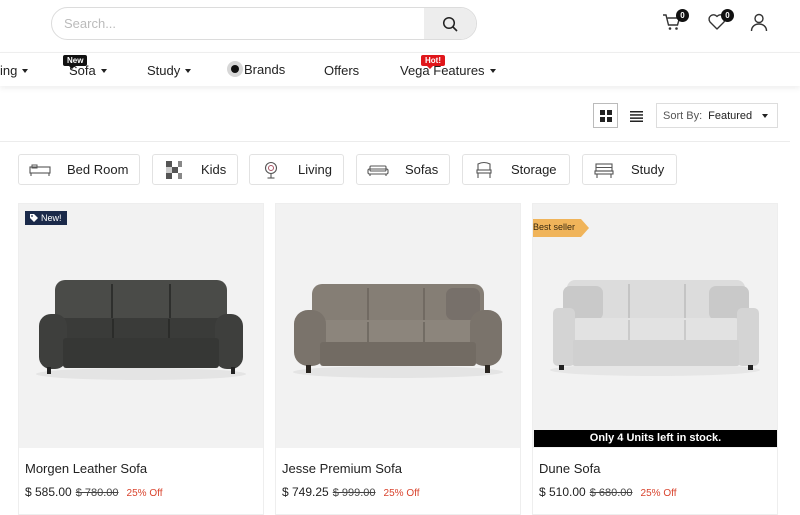  Describe the element at coordinates (648, 169) in the screenshot. I see `category-label: Study` at that location.